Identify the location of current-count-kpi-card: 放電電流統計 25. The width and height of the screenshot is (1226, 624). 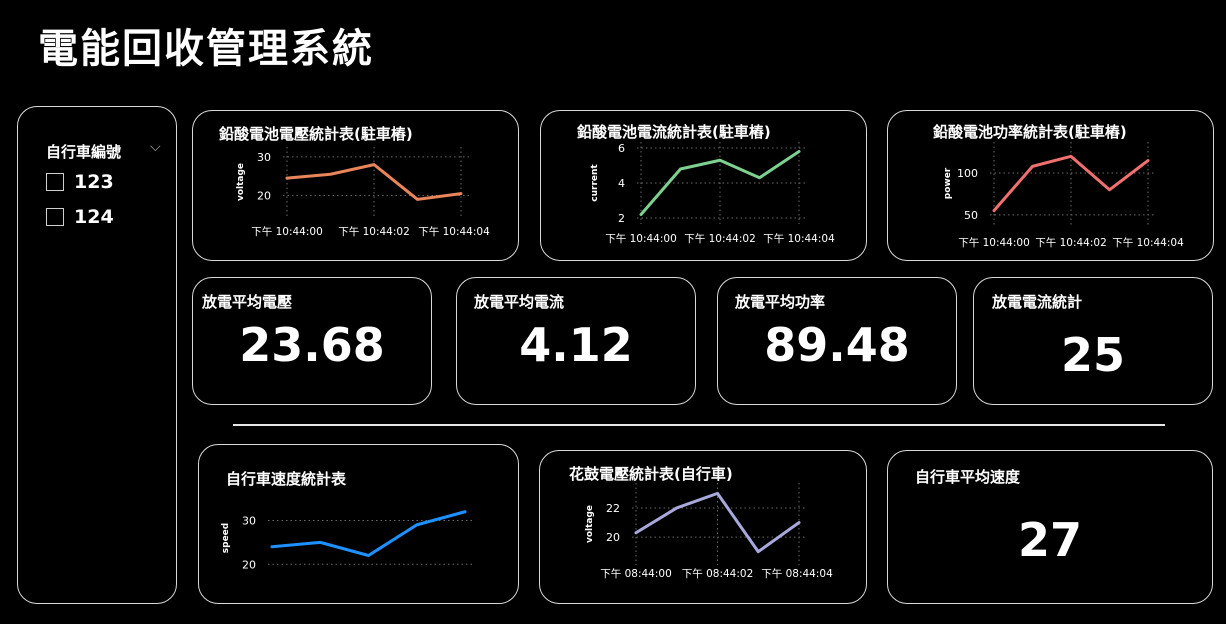
(1093, 341).